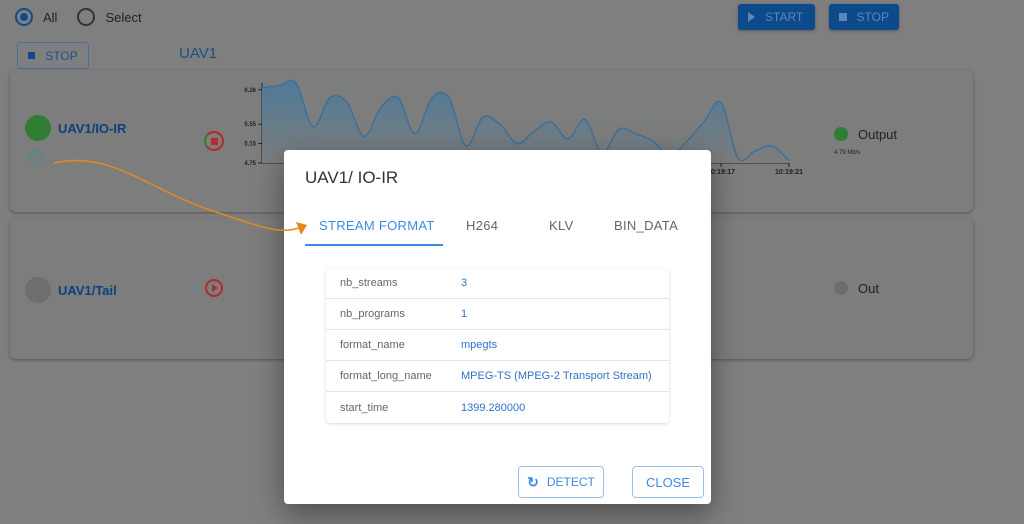  Describe the element at coordinates (721, 172) in the screenshot. I see `x-tick-label: 10:19:17` at that location.